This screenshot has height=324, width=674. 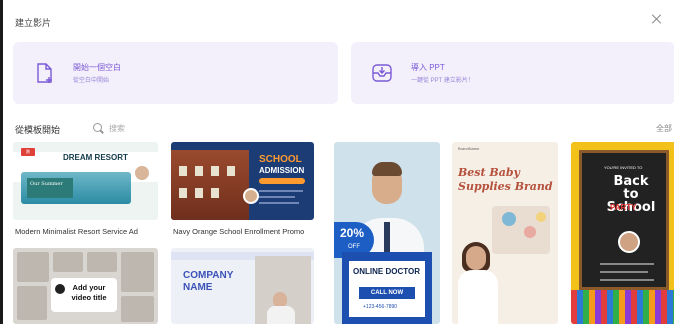 What do you see at coordinates (622, 307) in the screenshot?
I see `bts-pencils` at bounding box center [622, 307].